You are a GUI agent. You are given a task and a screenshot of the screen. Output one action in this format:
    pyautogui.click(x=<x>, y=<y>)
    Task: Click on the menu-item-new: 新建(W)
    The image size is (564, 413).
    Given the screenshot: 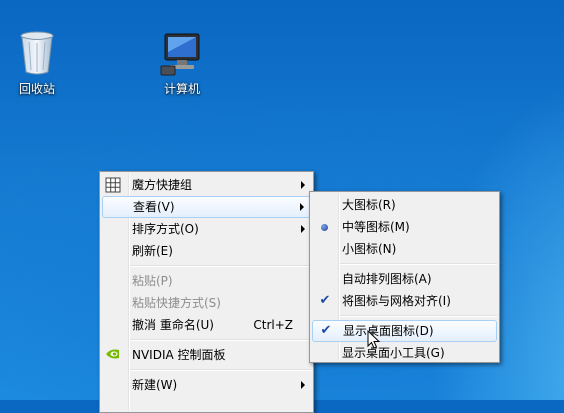 What is the action you would take?
    pyautogui.click(x=206, y=385)
    